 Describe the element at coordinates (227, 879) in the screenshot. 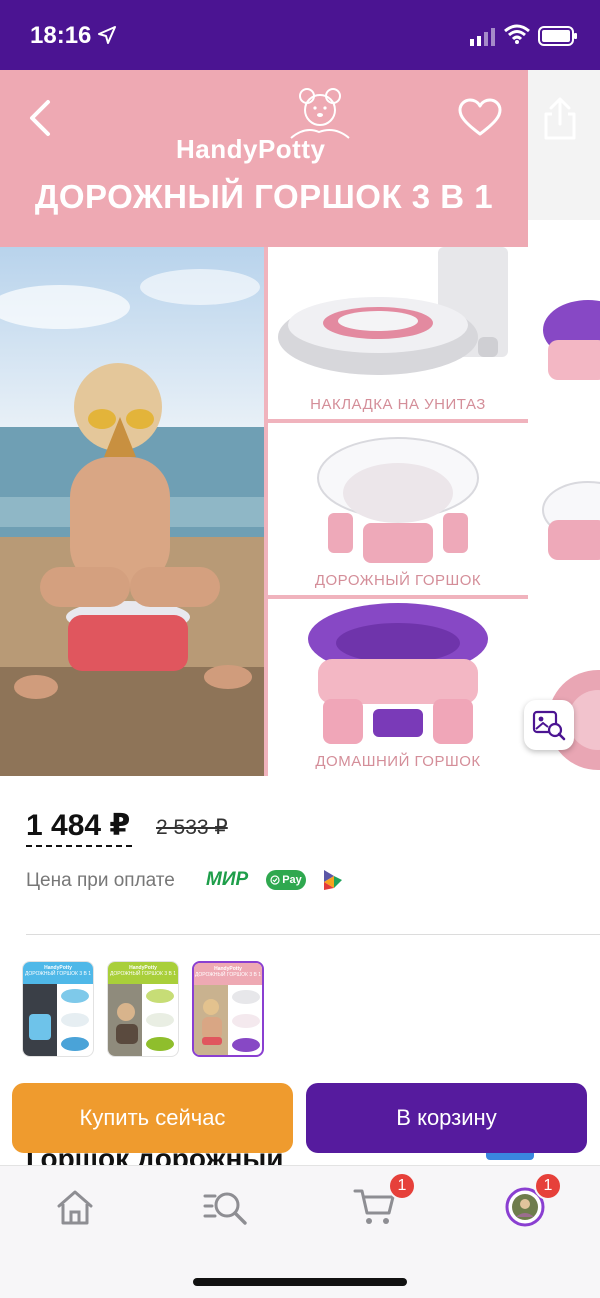

I see `mir-logo: МИР` at that location.